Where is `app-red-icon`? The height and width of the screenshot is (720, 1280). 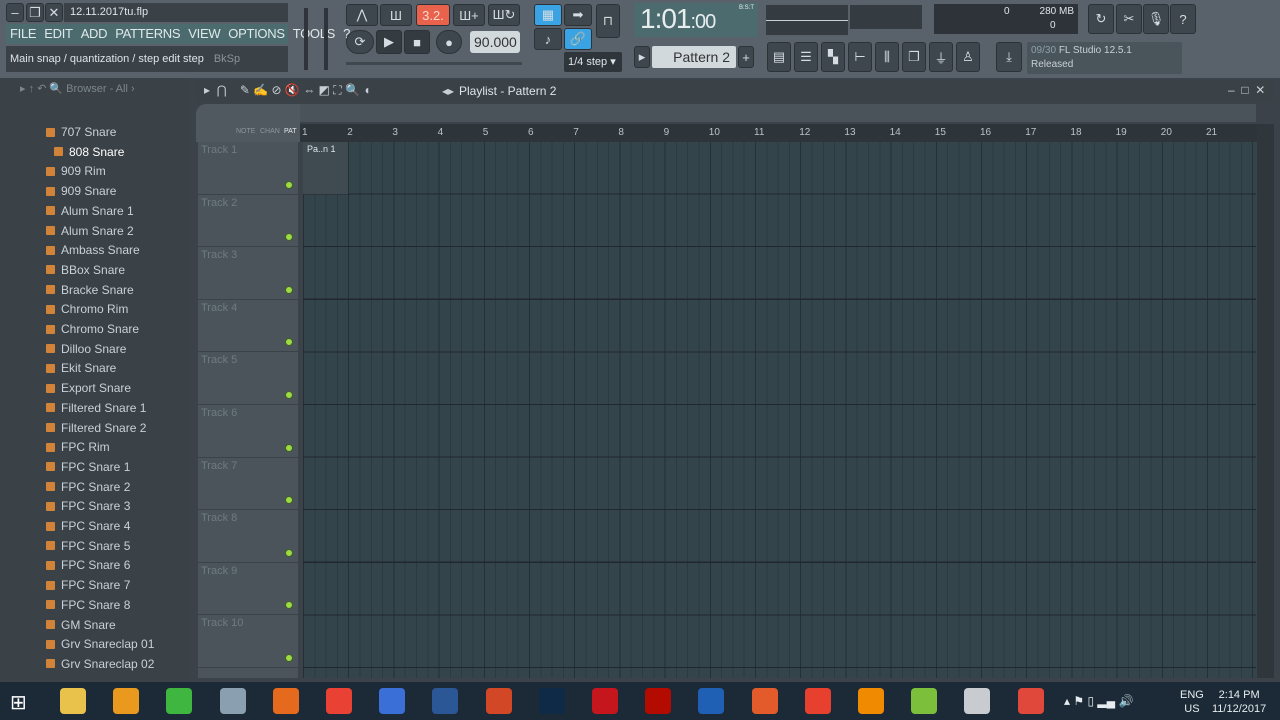 app-red-icon is located at coordinates (818, 701).